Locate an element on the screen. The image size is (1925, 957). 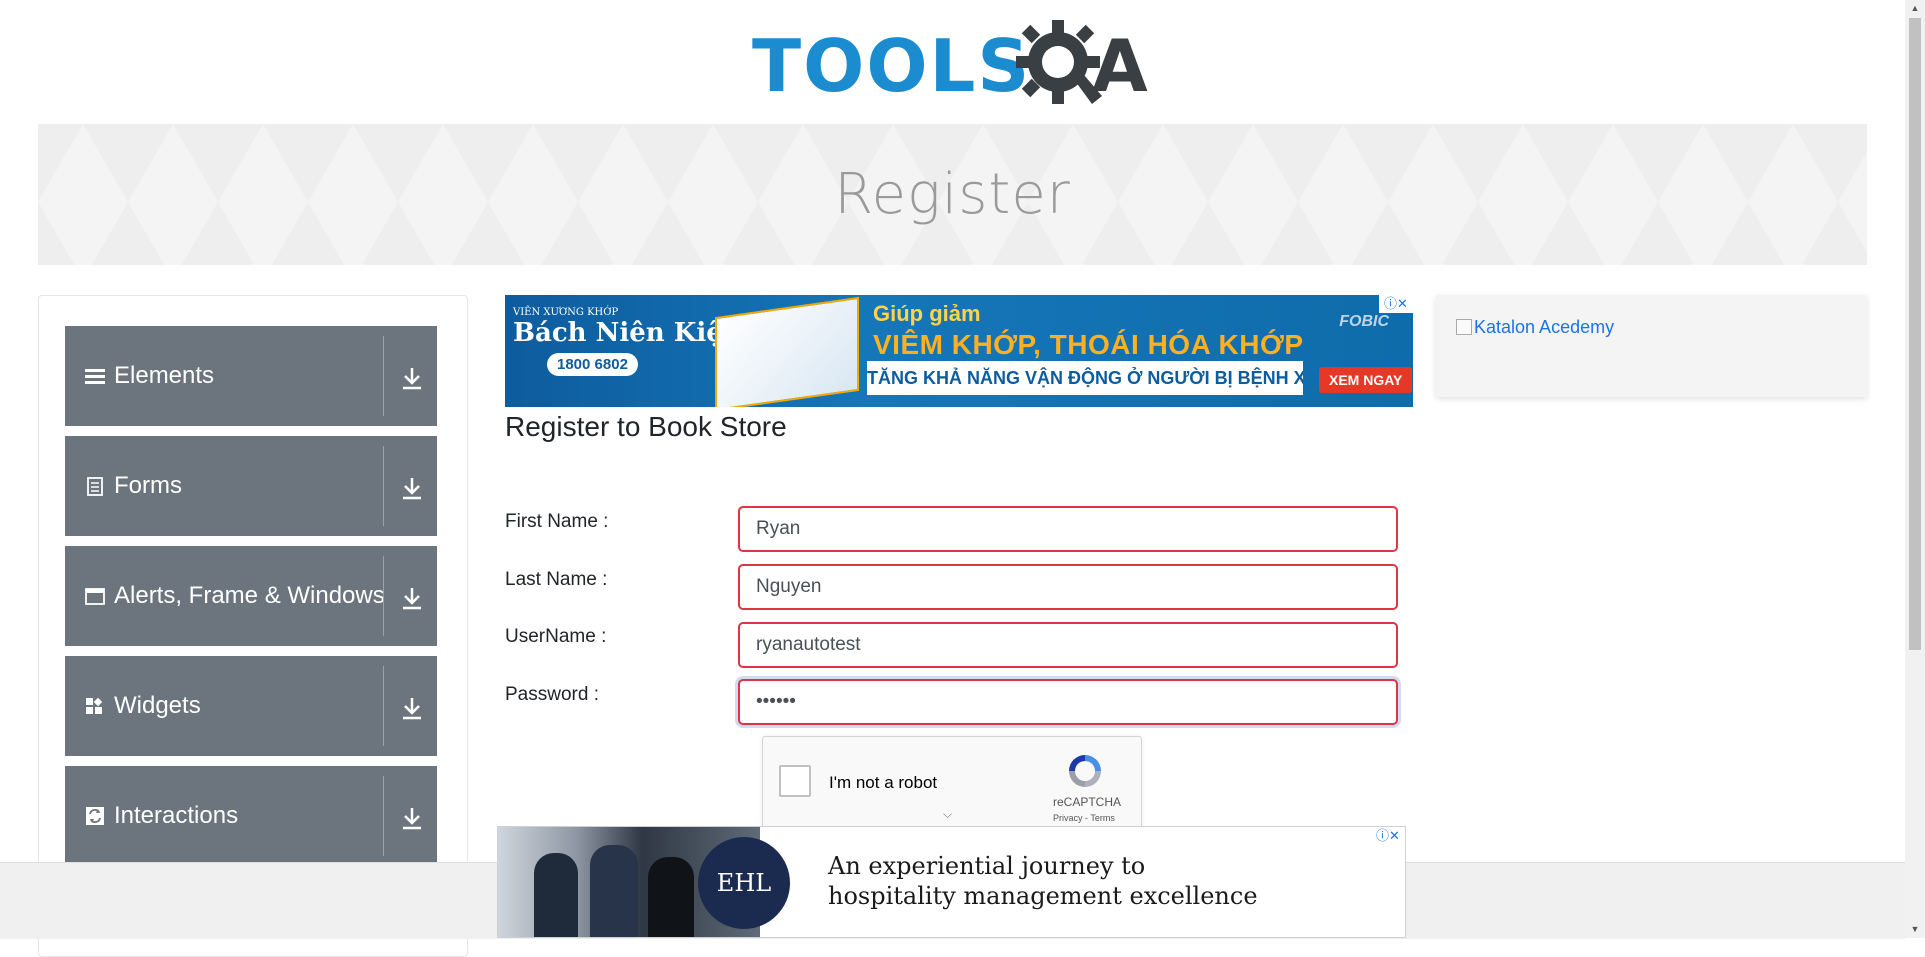
form-title: Register to Book Store is located at coordinates (646, 426).